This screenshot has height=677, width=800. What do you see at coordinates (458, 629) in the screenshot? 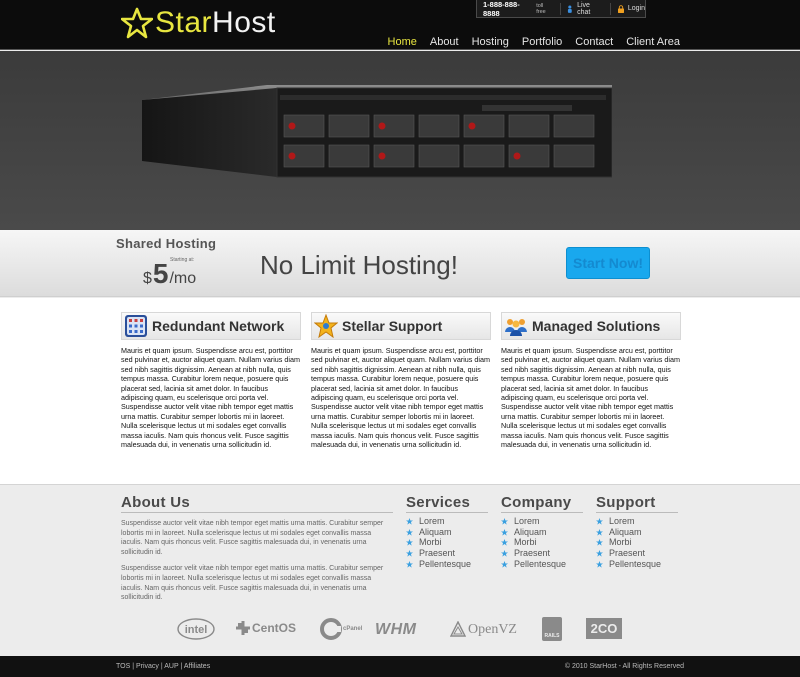
I see `openvz-mark-icon` at bounding box center [458, 629].